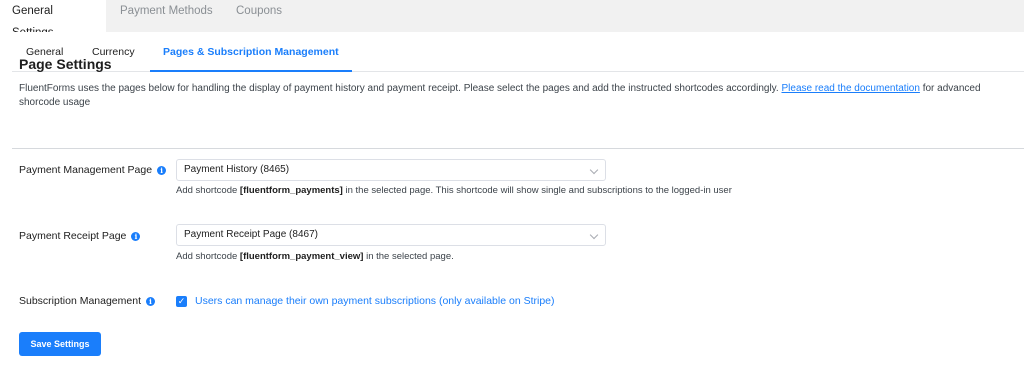 The height and width of the screenshot is (374, 1024). I want to click on hint-text-end: in the selected page., so click(408, 256).